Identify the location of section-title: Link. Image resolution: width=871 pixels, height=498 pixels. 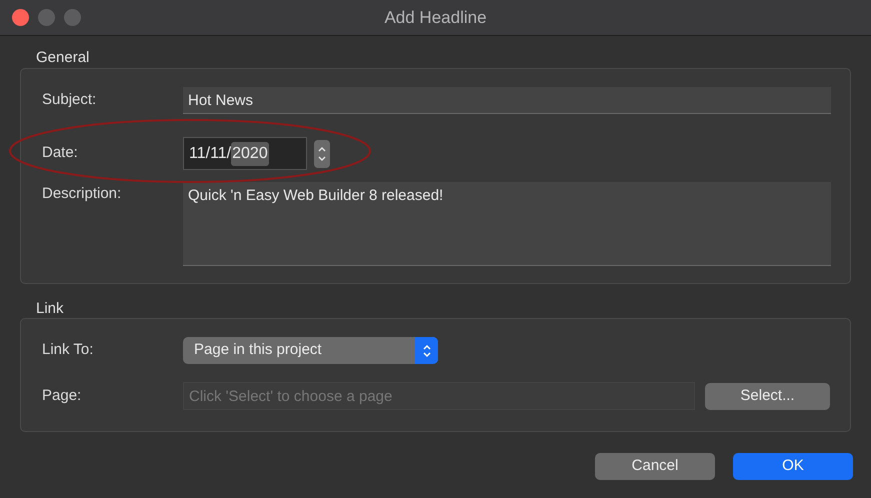
(50, 308).